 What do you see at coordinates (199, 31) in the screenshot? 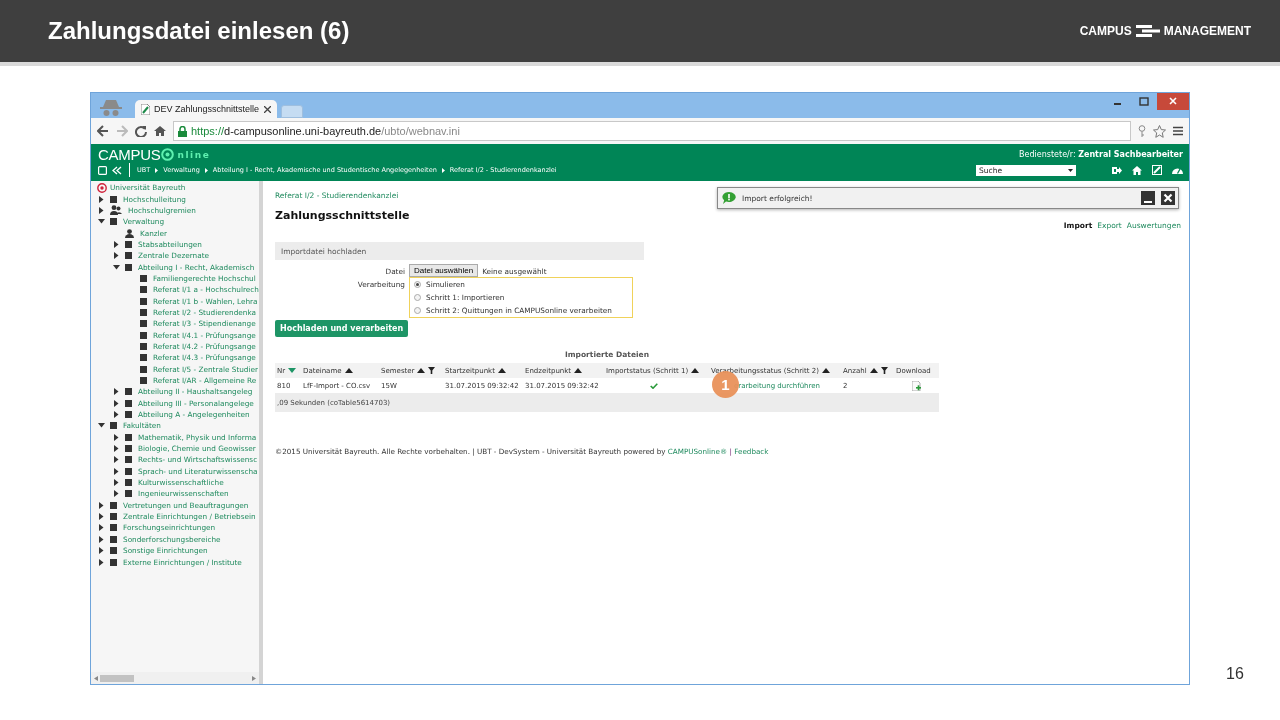
I see `slide-title: Zahlungsdatei einlesen (6)` at bounding box center [199, 31].